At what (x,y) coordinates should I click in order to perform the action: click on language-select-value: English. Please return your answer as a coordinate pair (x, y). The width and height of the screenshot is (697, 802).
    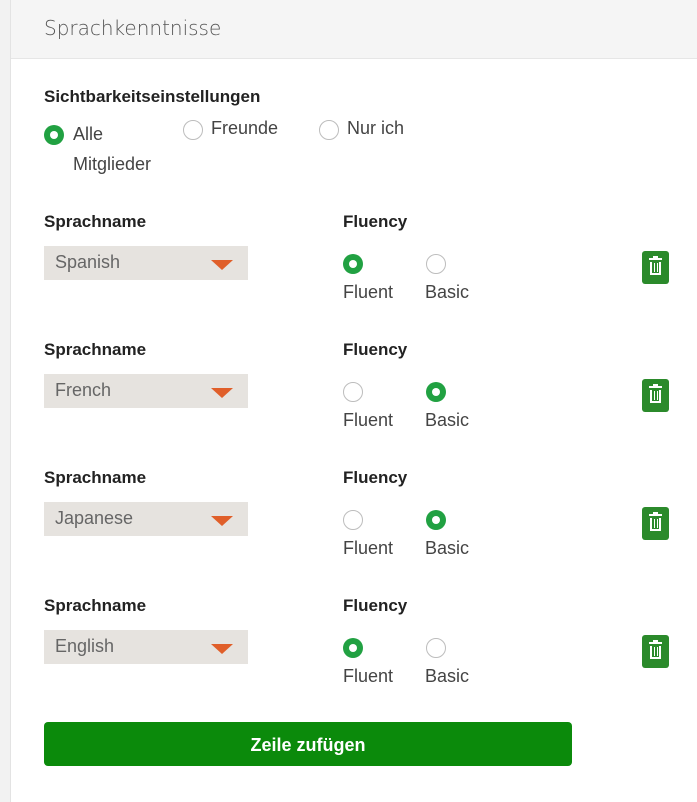
    Looking at the image, I should click on (85, 646).